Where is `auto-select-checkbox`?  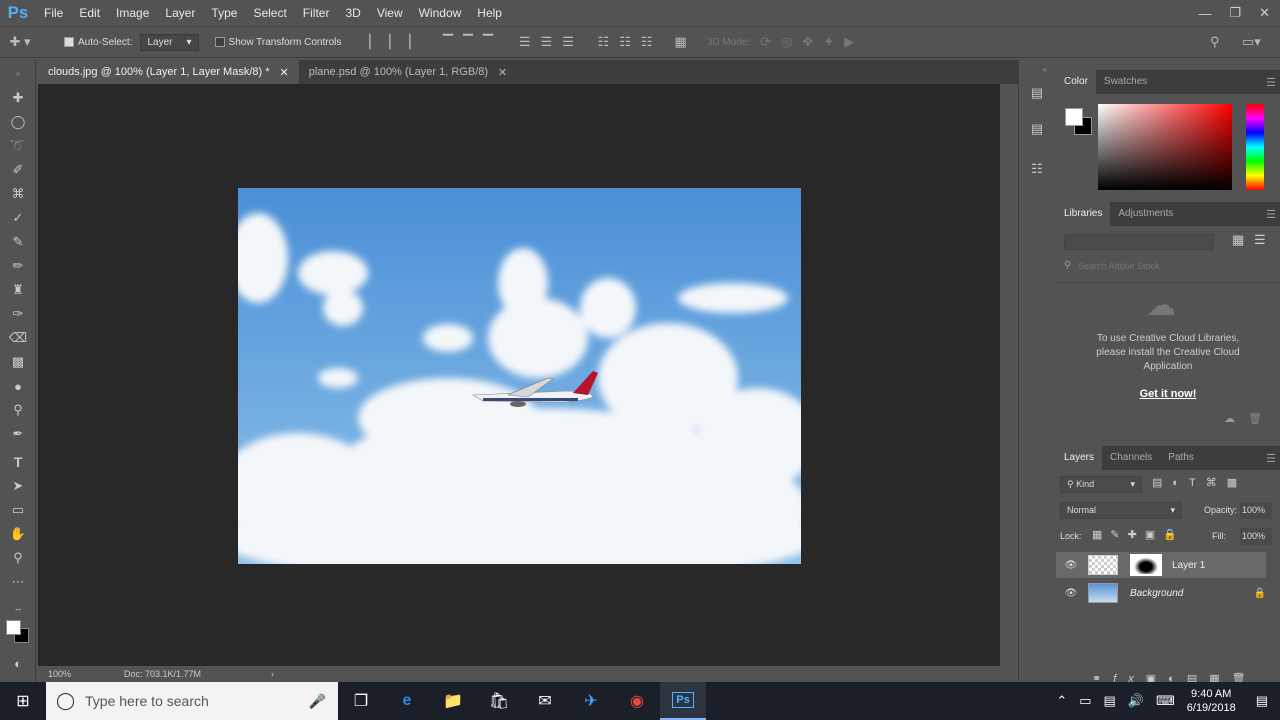
auto-select-checkbox is located at coordinates (71, 42).